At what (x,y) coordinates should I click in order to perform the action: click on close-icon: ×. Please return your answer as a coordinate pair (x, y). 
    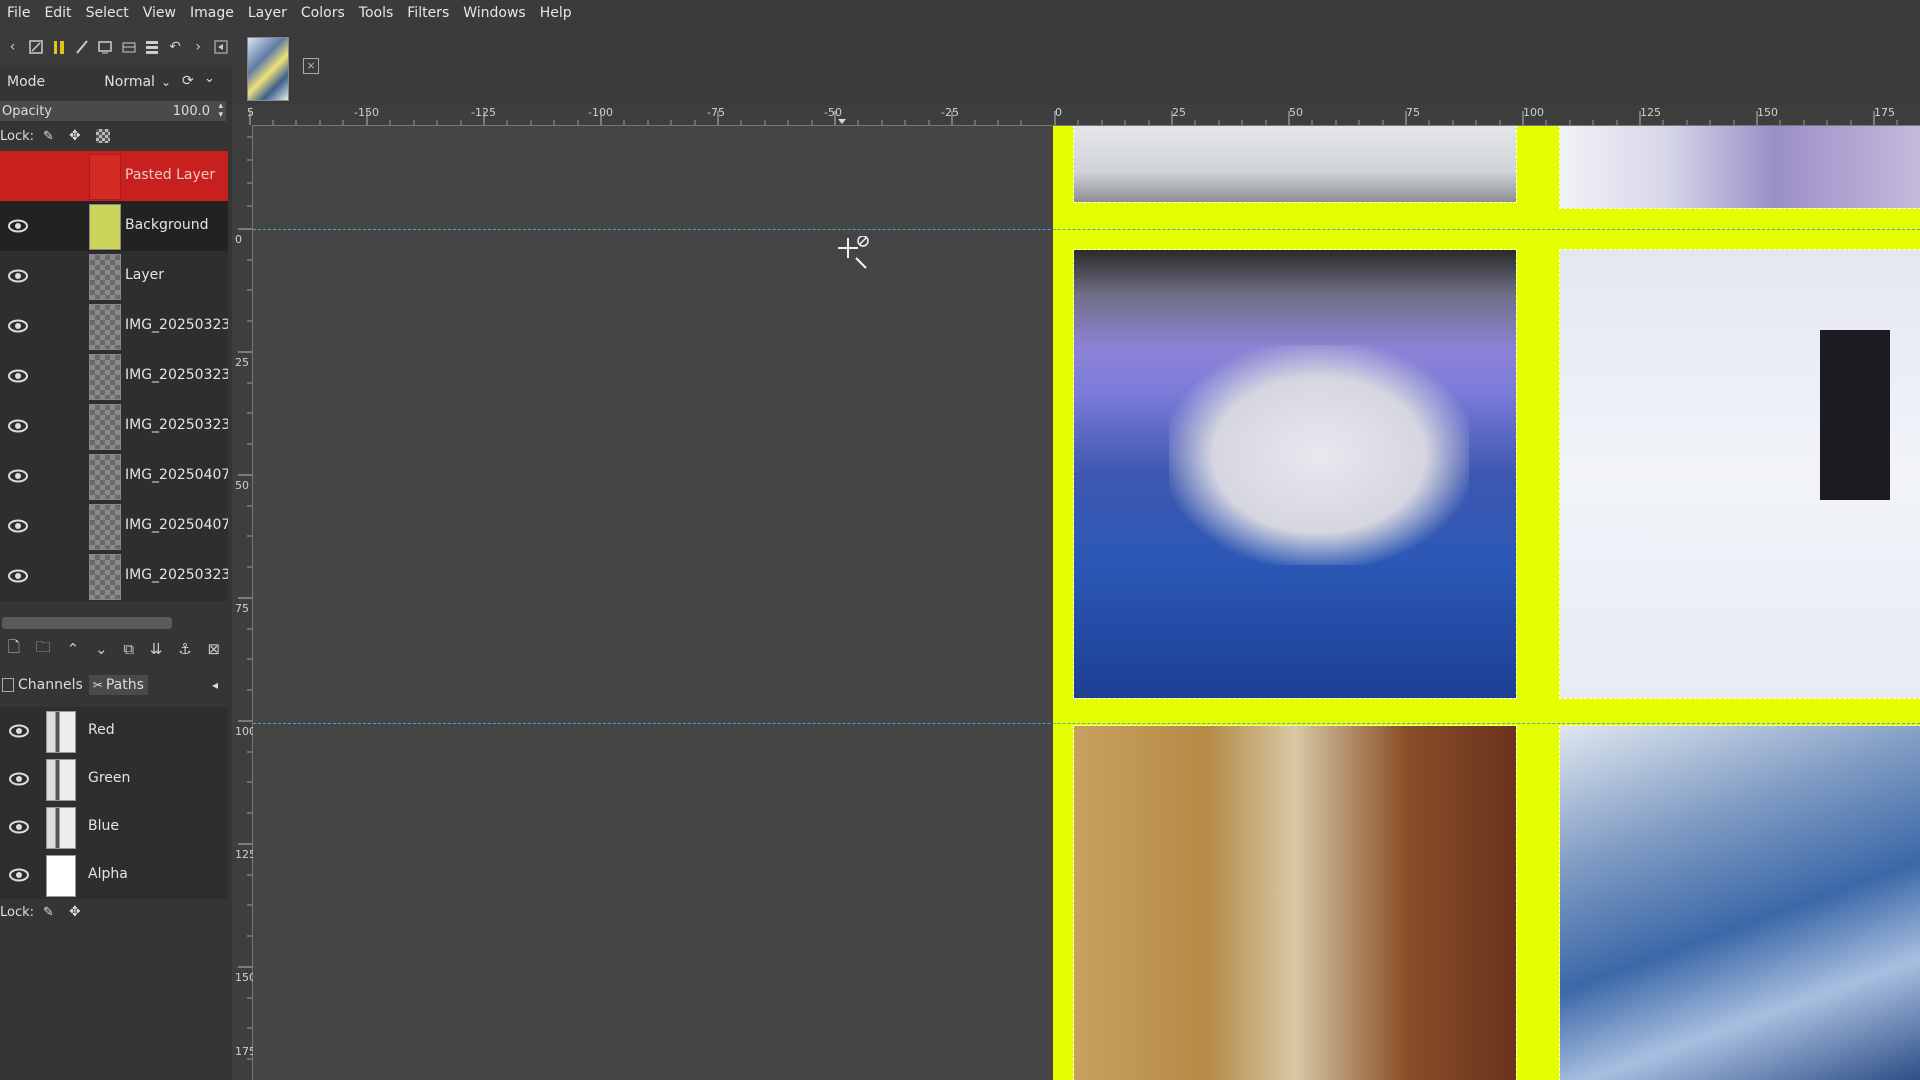
    Looking at the image, I should click on (311, 66).